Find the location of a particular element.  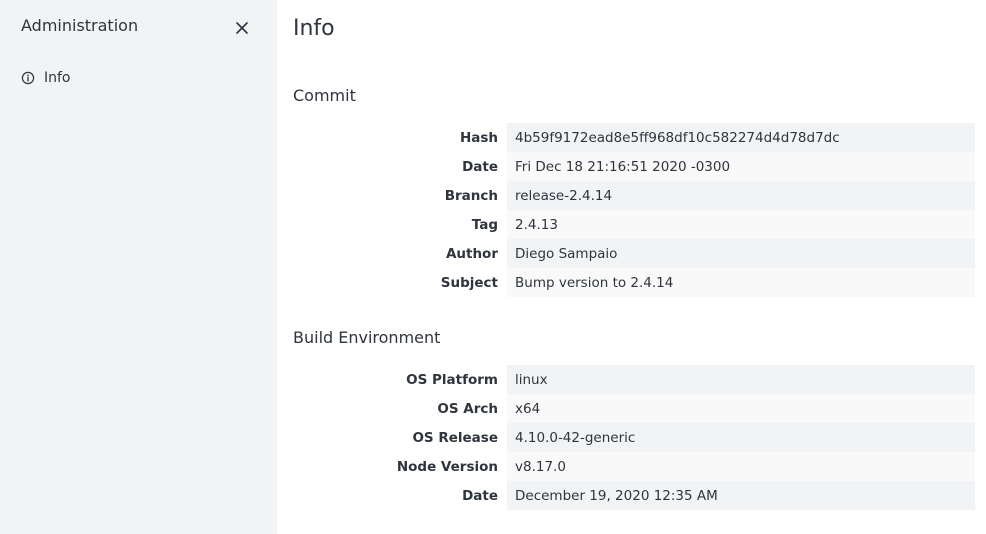

row-value: v8.17.0 is located at coordinates (741, 466).